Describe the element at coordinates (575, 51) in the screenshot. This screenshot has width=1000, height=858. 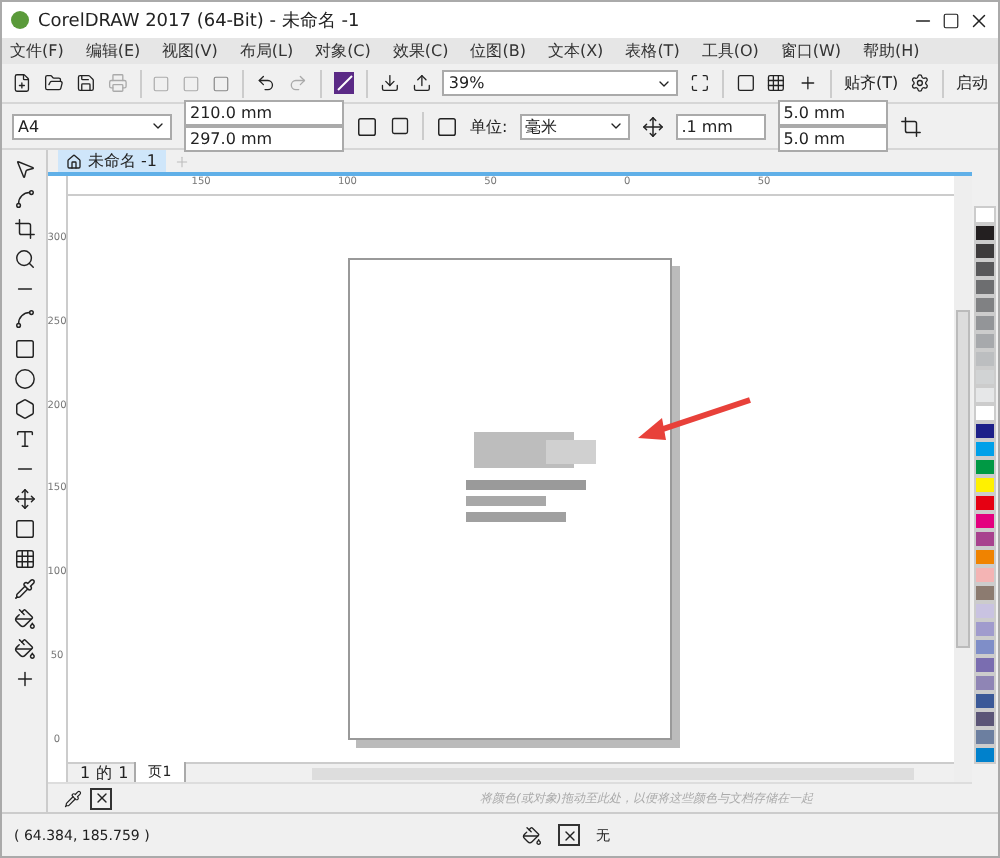
I see `menu-item: 文本(X)` at that location.